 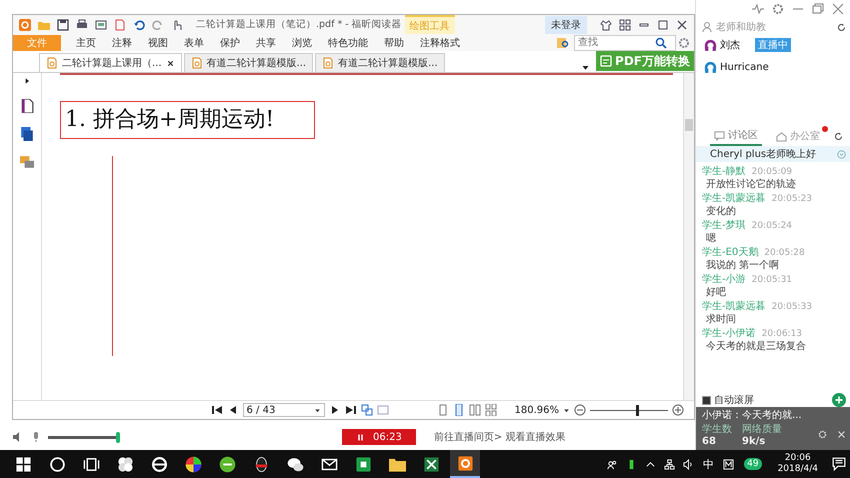 I want to click on stat-value: 68, so click(x=709, y=441).